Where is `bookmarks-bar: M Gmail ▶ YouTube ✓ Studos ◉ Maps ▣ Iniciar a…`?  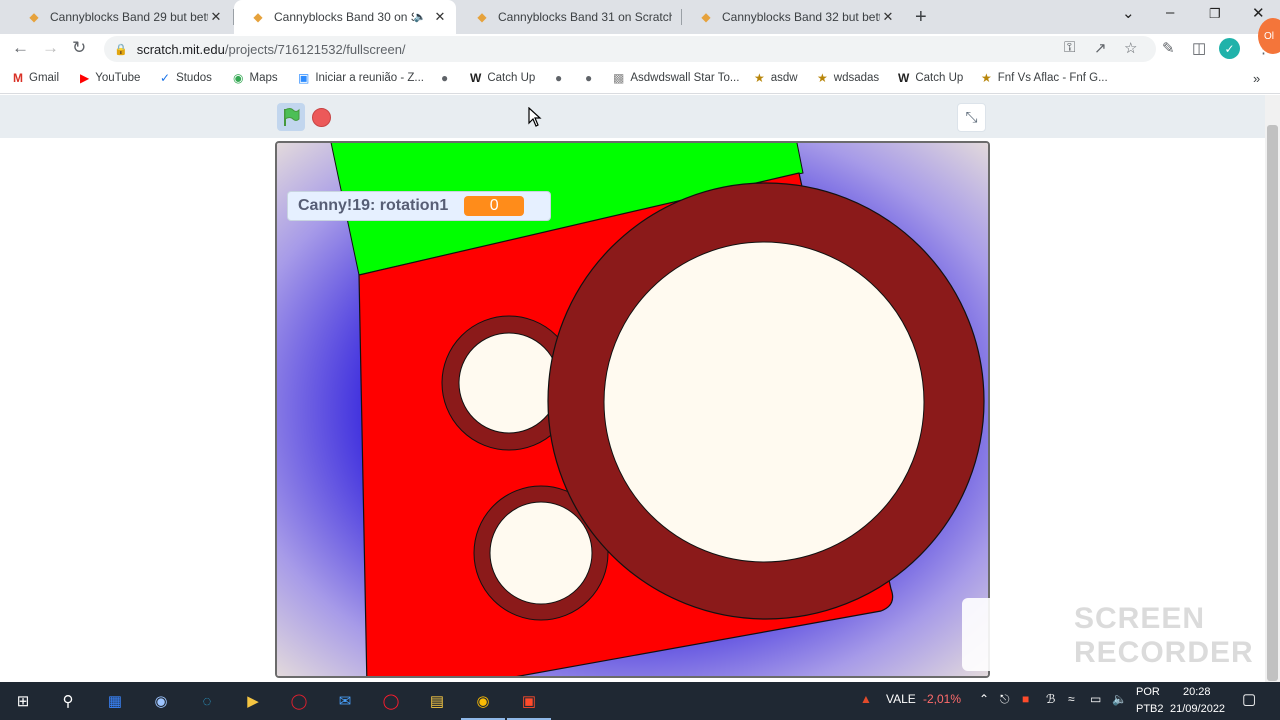 bookmarks-bar: M Gmail ▶ YouTube ✓ Studos ◉ Maps ▣ Iniciar a… is located at coordinates (640, 79).